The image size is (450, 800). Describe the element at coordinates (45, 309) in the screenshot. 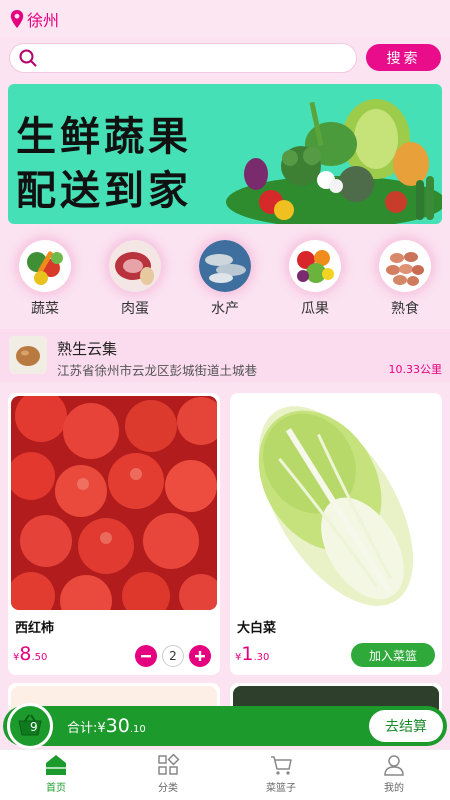

I see `category-label: 蔬菜` at that location.